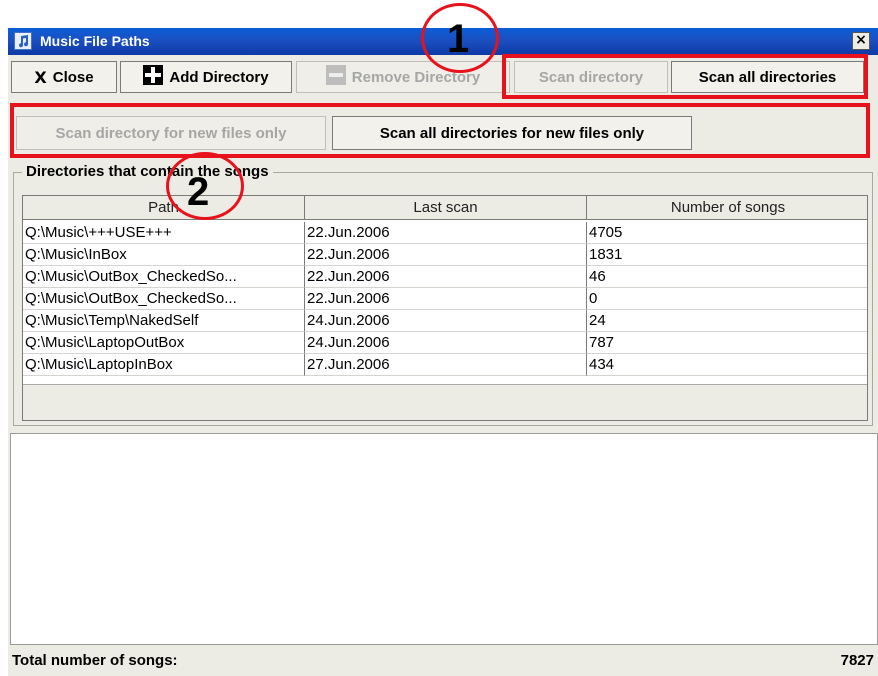 The image size is (878, 676). What do you see at coordinates (198, 192) in the screenshot?
I see `annotation-number-2: 2` at bounding box center [198, 192].